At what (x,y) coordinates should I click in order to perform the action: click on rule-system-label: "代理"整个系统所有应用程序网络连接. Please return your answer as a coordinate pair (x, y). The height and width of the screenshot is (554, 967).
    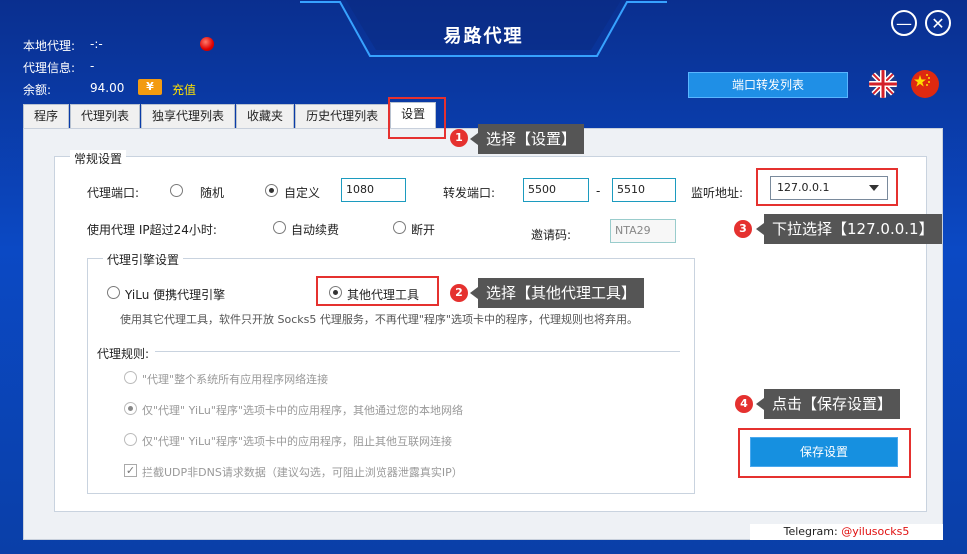
    Looking at the image, I should click on (235, 379).